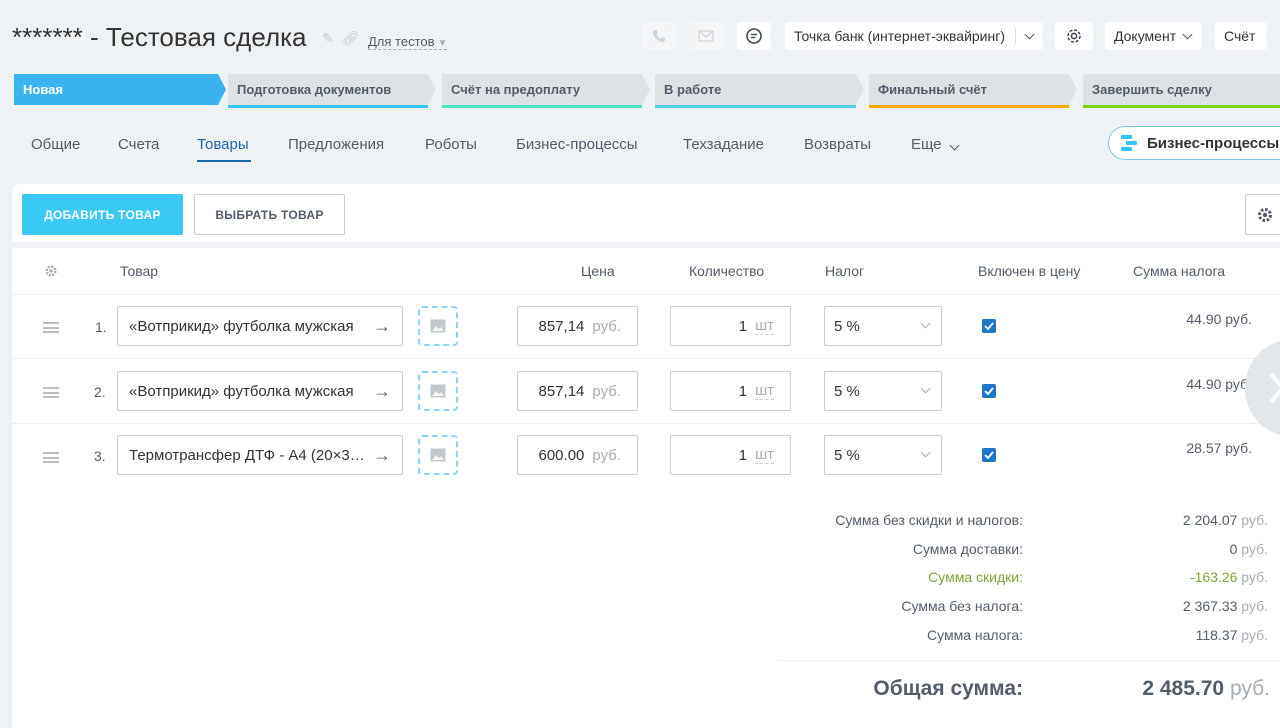  I want to click on email-button, so click(706, 36).